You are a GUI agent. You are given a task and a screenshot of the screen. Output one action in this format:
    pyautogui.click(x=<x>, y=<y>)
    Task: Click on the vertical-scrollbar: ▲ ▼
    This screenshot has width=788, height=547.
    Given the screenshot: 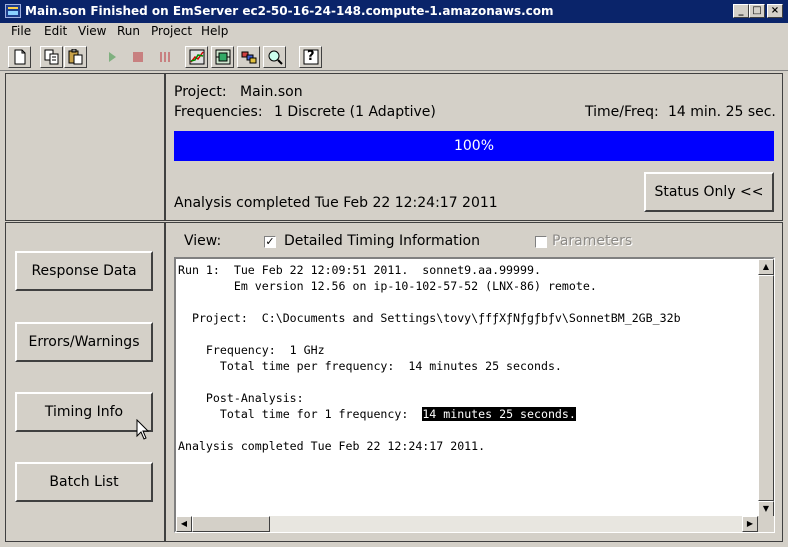 What is the action you would take?
    pyautogui.click(x=766, y=388)
    